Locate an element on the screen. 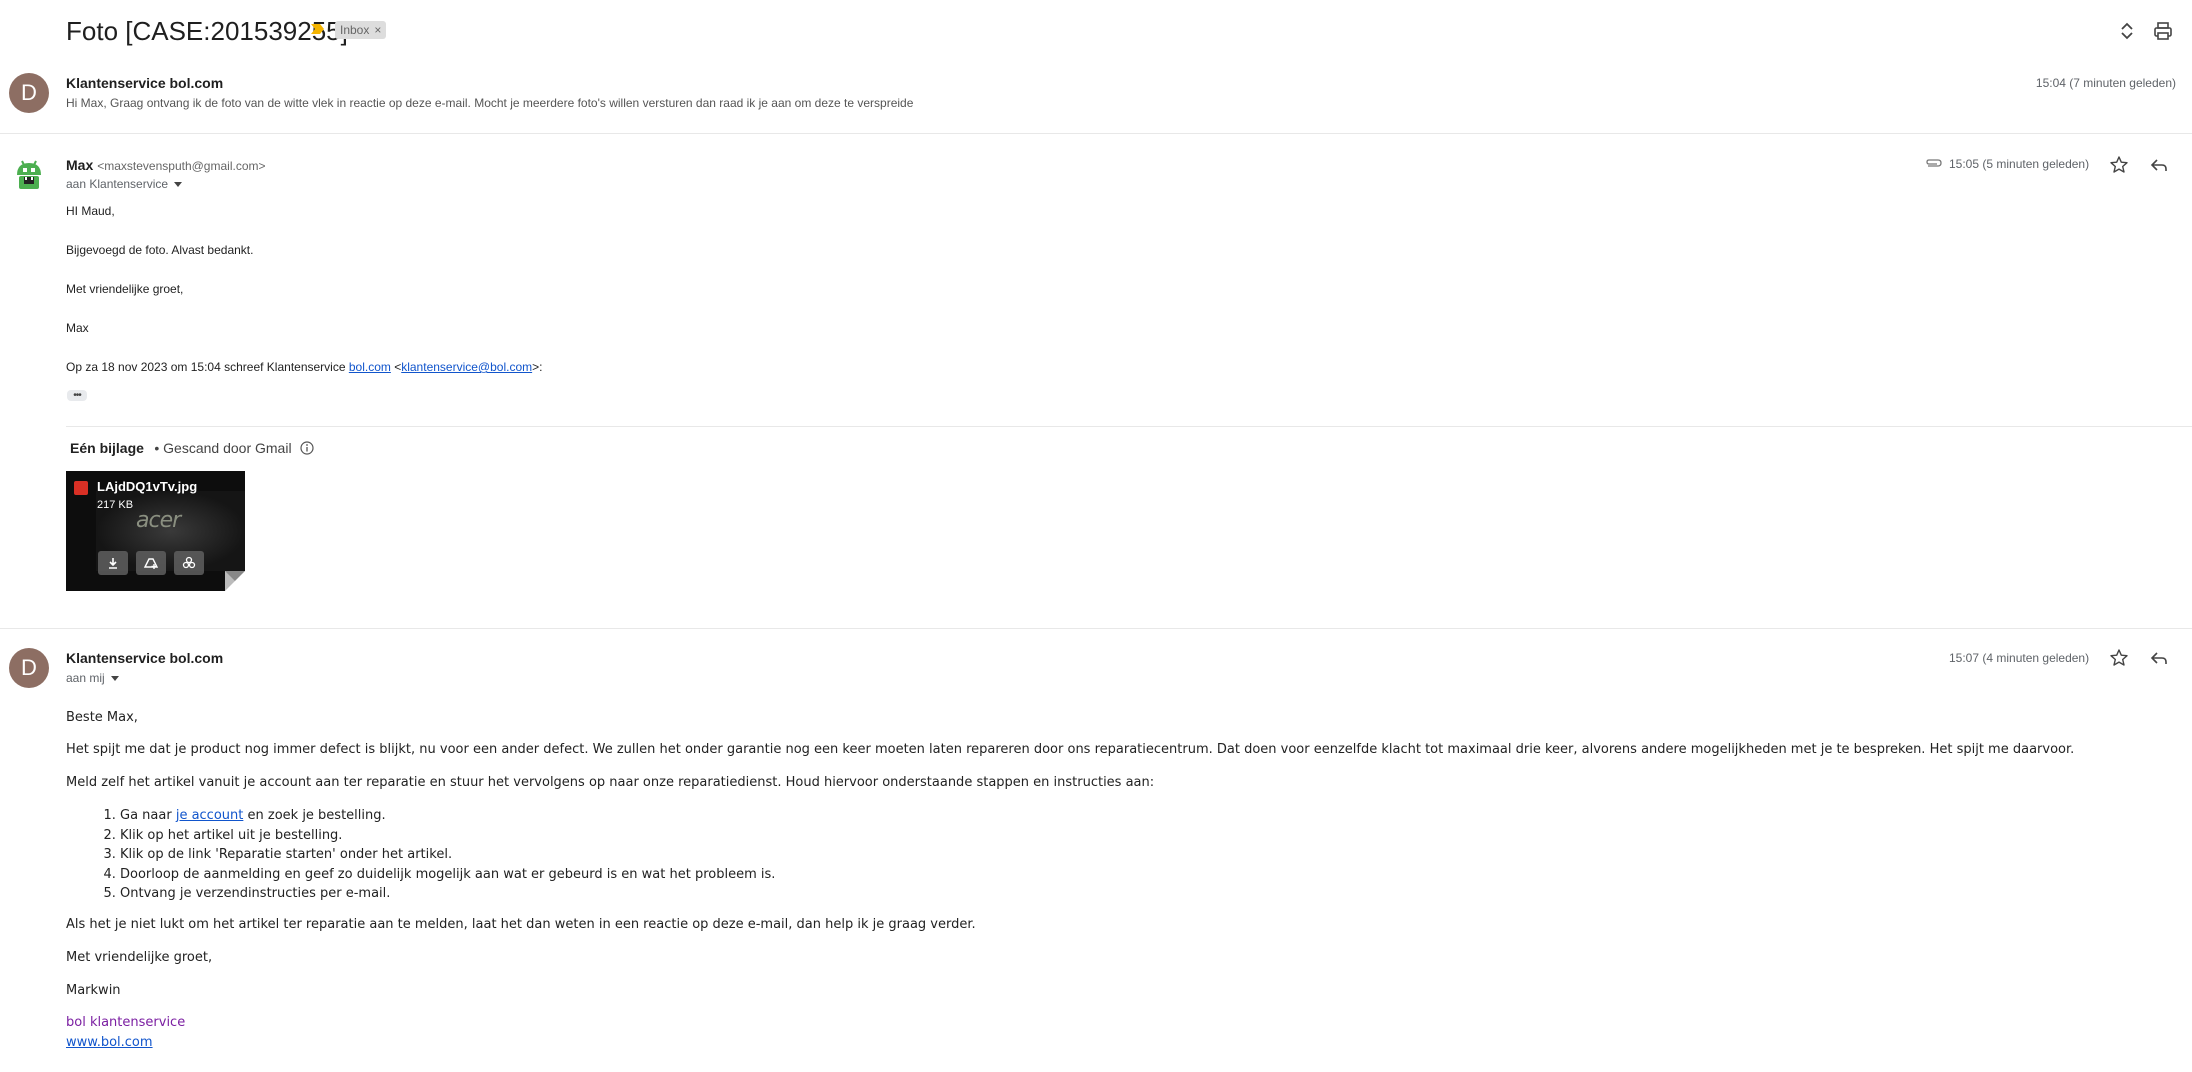  message-time: 15:07 (4 minuten geleden) is located at coordinates (2019, 658).